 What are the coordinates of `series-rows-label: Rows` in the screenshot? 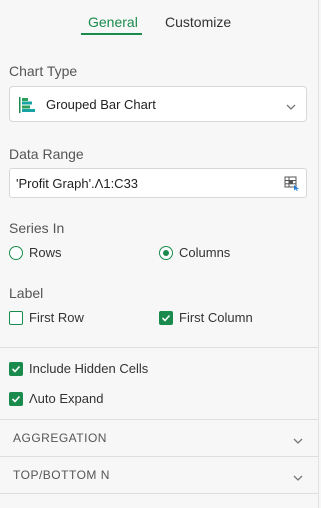 It's located at (45, 252).